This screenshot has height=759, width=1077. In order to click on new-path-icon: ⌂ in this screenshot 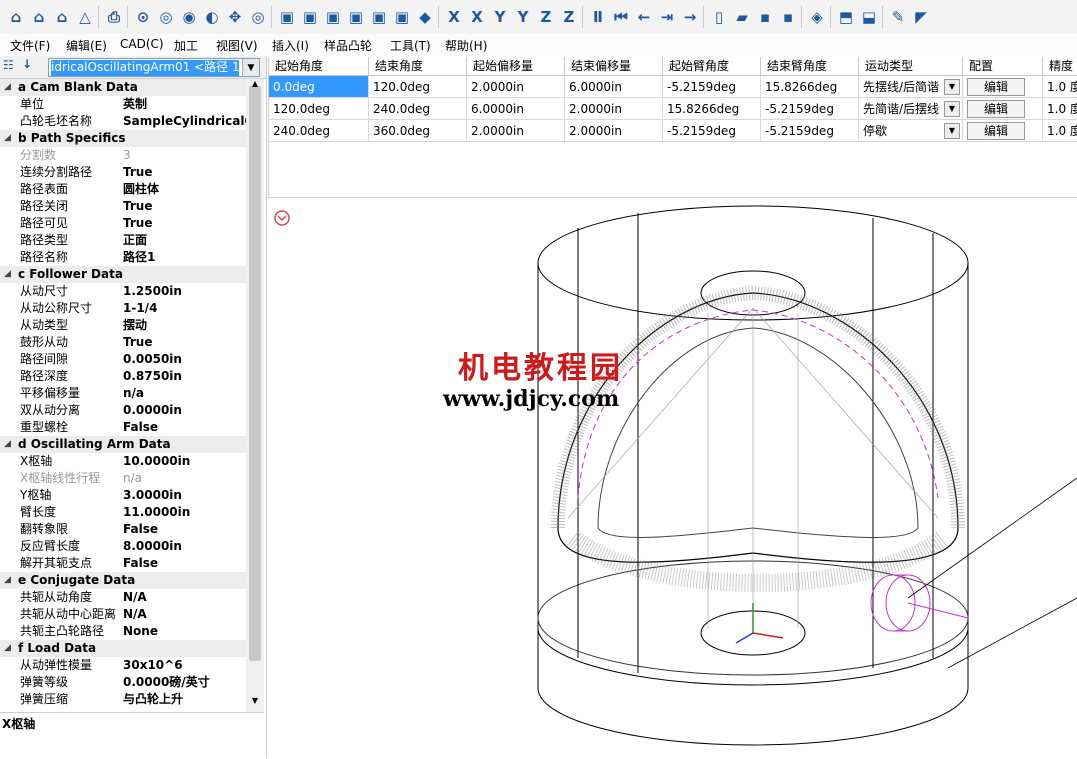, I will do `click(39, 17)`.